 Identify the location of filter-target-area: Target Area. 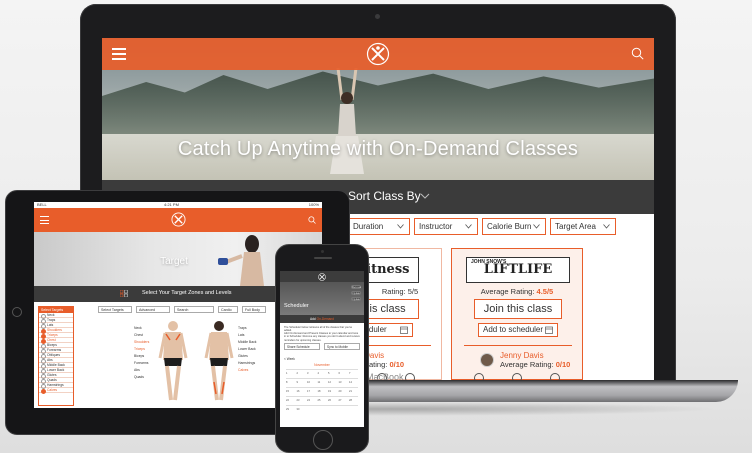
(583, 226).